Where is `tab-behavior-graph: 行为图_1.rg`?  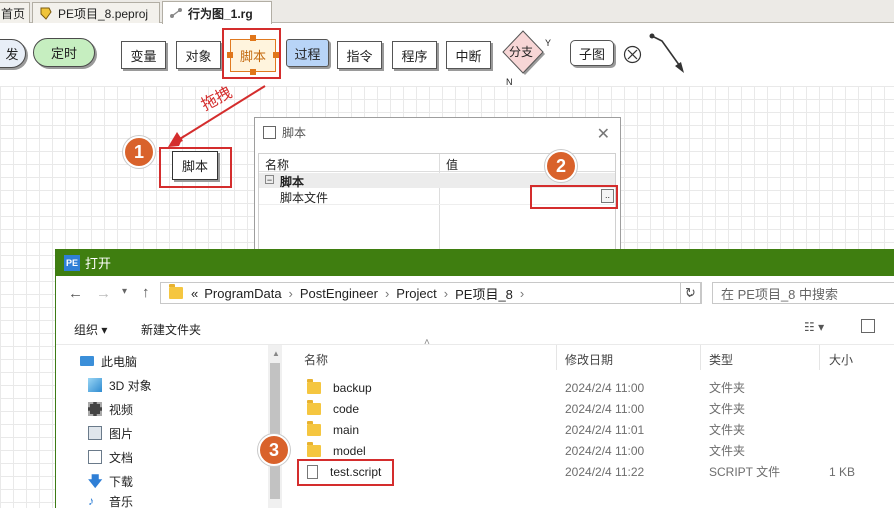
tab-behavior-graph: 行为图_1.rg is located at coordinates (217, 12).